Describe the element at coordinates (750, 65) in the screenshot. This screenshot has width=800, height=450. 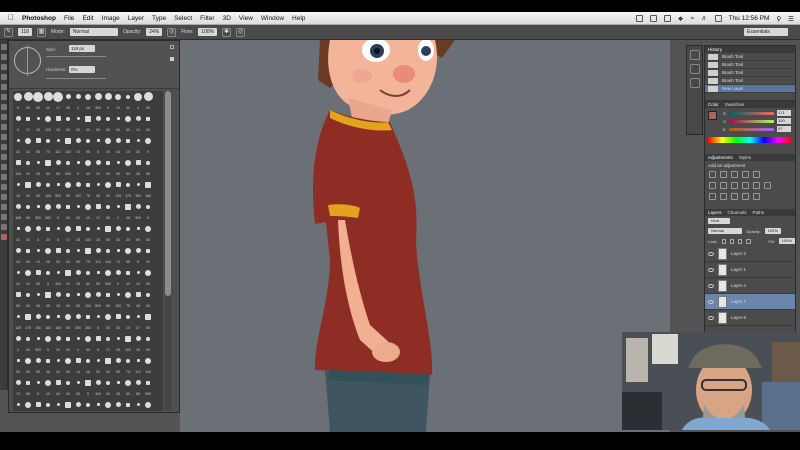
I see `history-item: Brush Tool` at that location.